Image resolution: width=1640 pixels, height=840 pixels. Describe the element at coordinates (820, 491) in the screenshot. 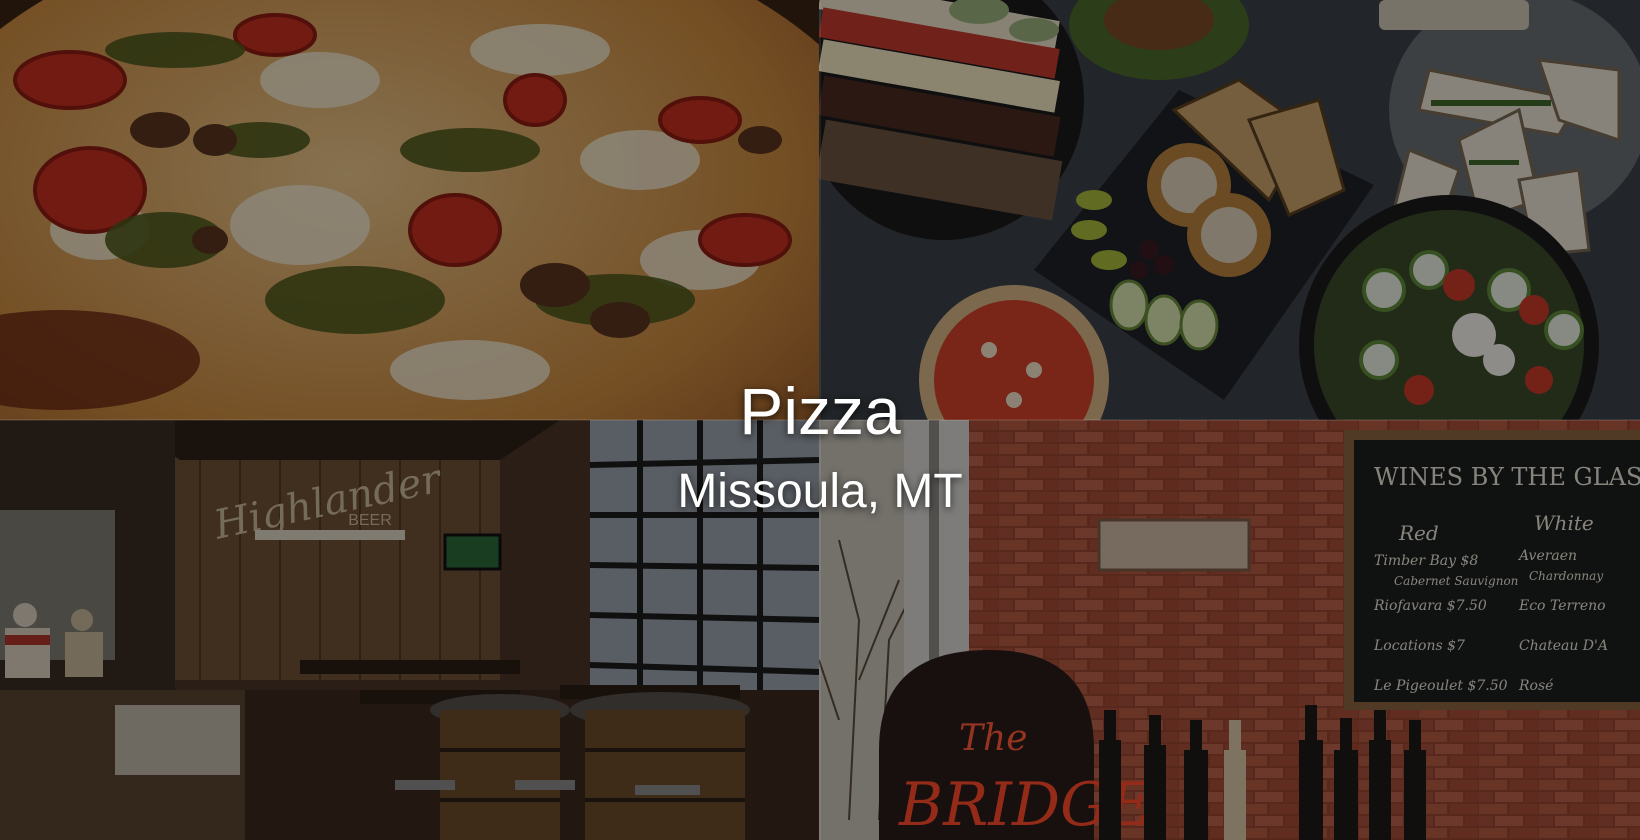

I see `location-subtitle: Missoula, MT` at that location.